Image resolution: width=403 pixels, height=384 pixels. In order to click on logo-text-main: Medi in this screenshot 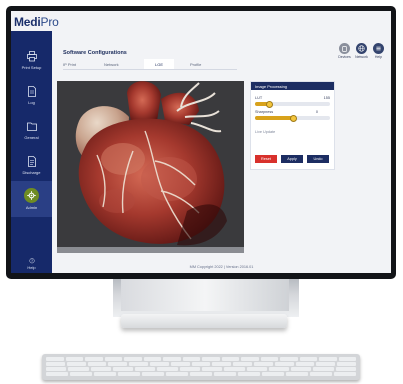, I will do `click(27, 22)`.